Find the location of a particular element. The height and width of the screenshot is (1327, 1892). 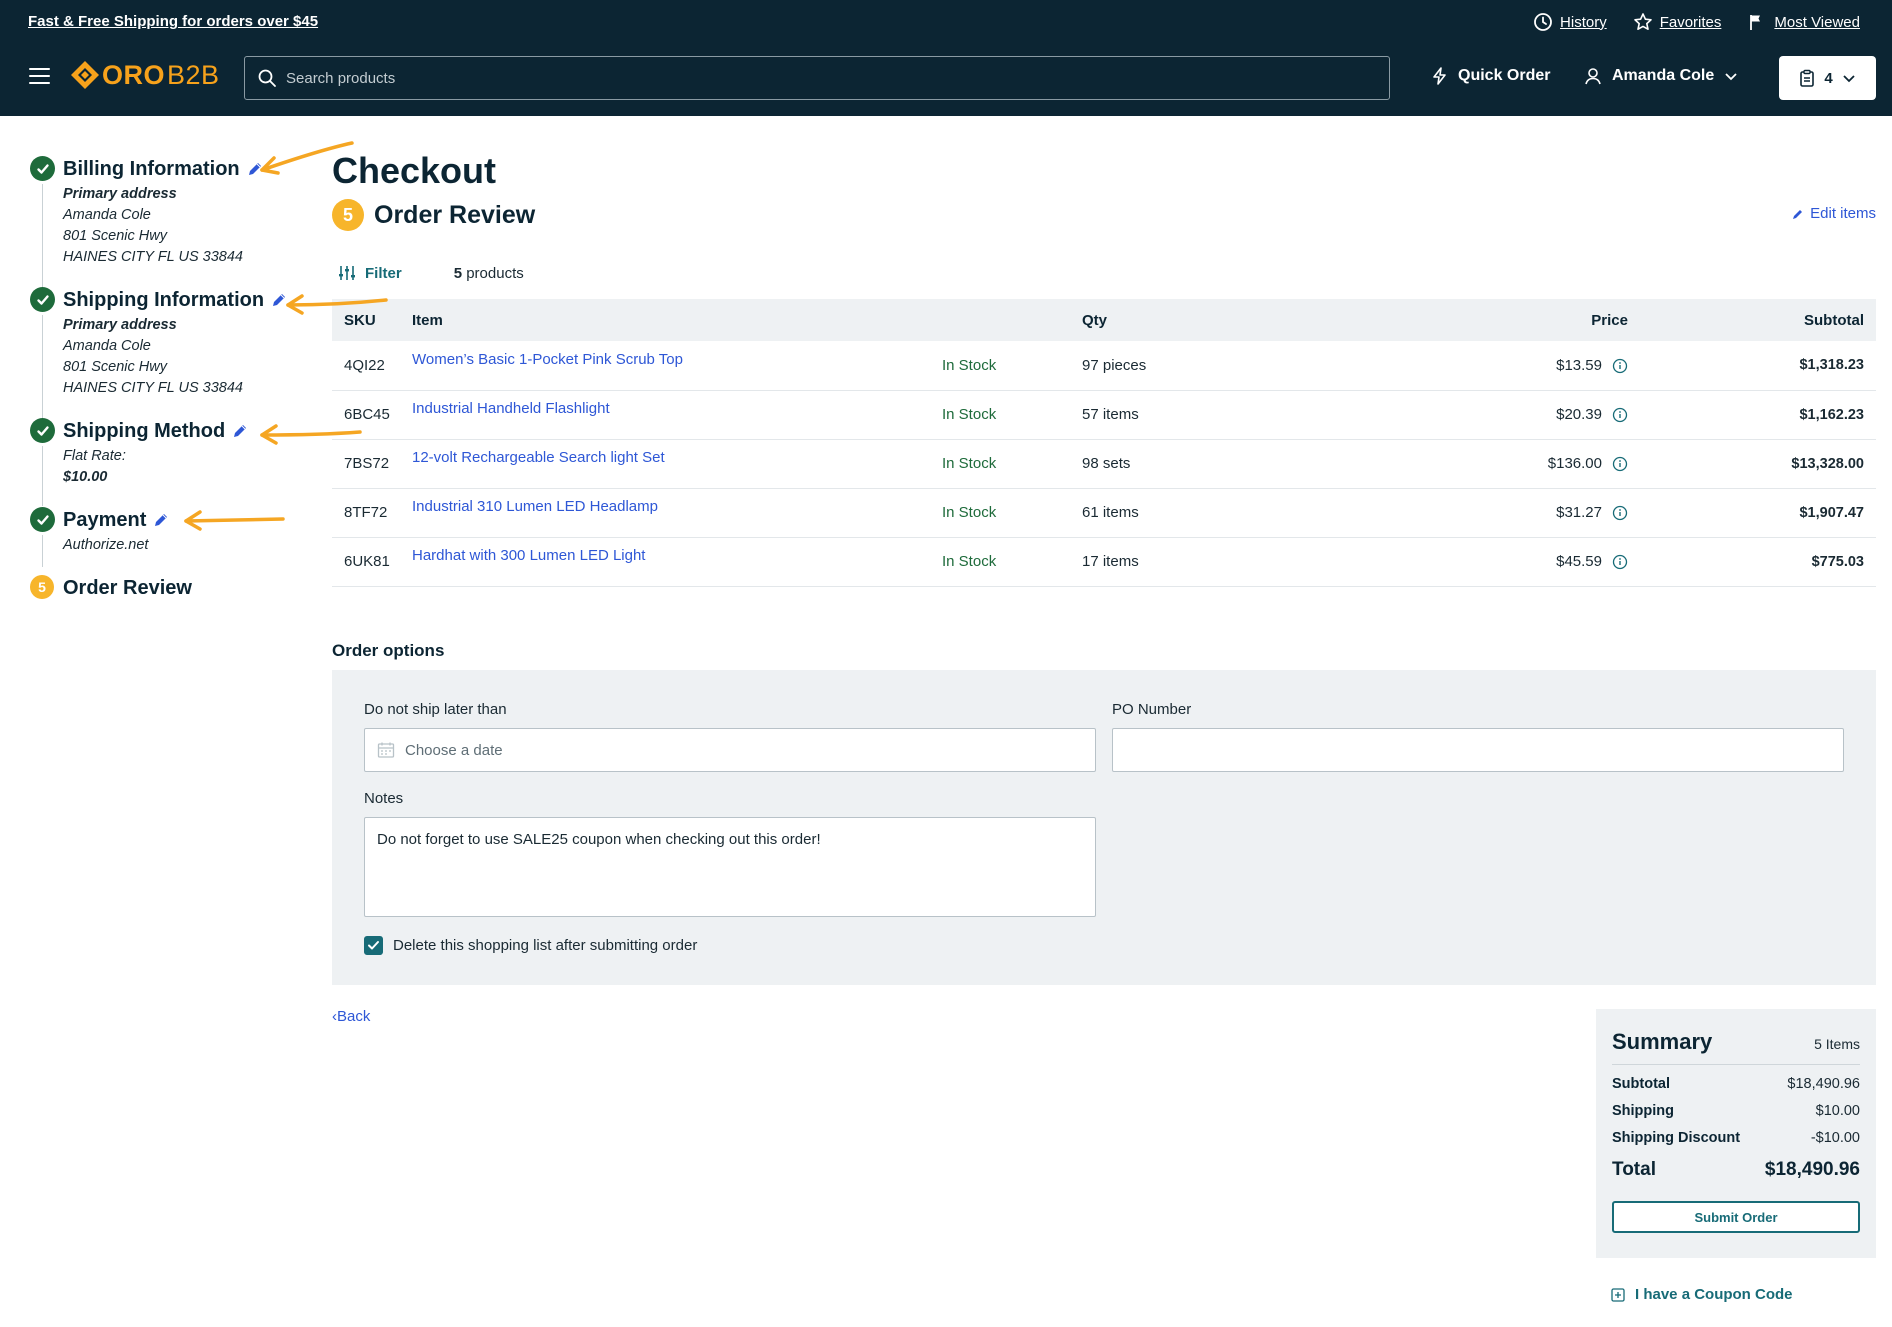

step-number: 5 is located at coordinates (42, 587).